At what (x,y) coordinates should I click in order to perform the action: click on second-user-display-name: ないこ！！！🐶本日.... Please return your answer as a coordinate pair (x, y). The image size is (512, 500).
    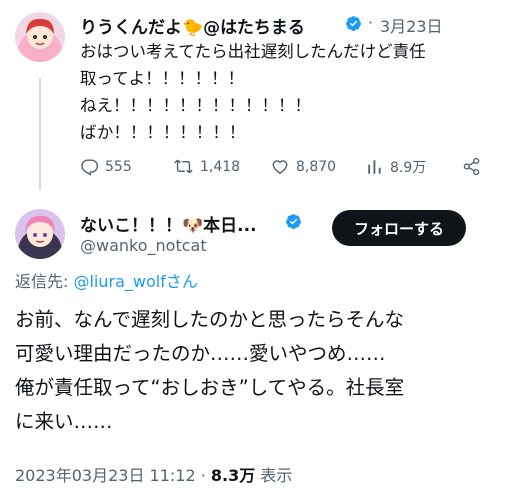
    Looking at the image, I should click on (168, 223).